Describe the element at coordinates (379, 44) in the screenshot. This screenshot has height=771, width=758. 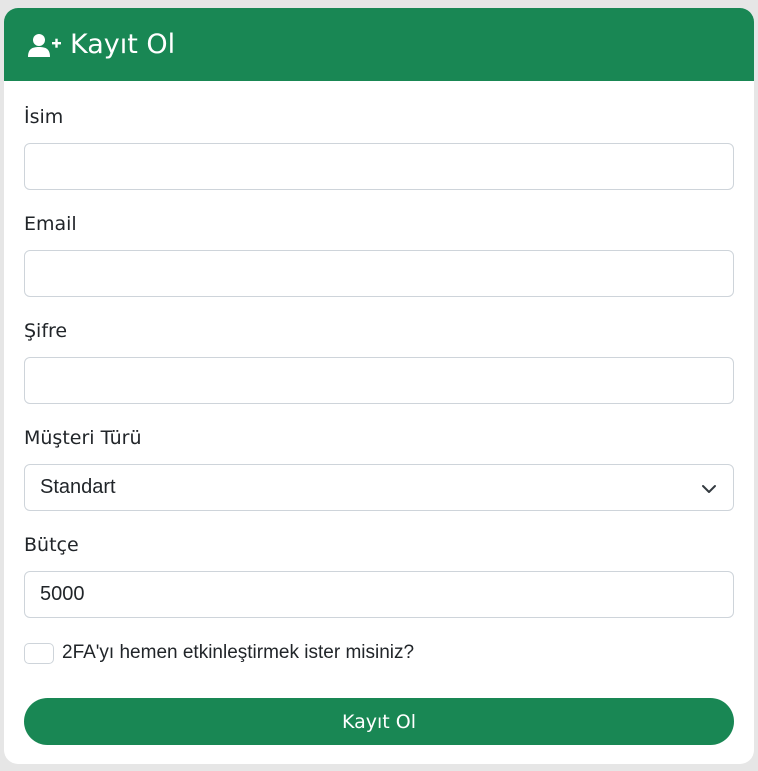
I see `card-header: Kayıt Ol` at that location.